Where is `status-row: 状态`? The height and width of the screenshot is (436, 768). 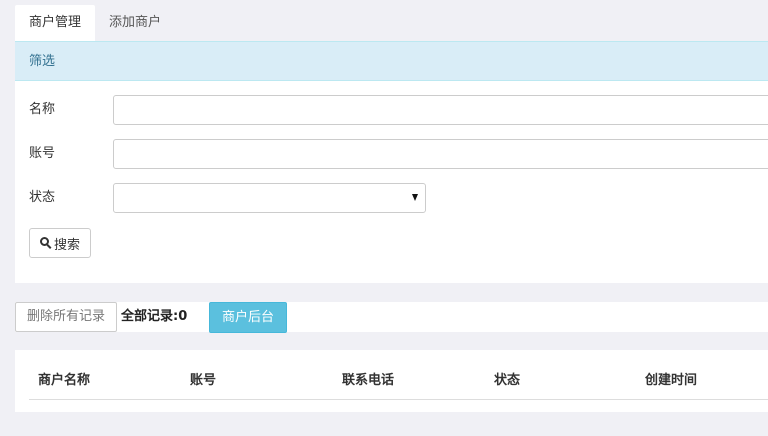
status-row: 状态 is located at coordinates (391, 198).